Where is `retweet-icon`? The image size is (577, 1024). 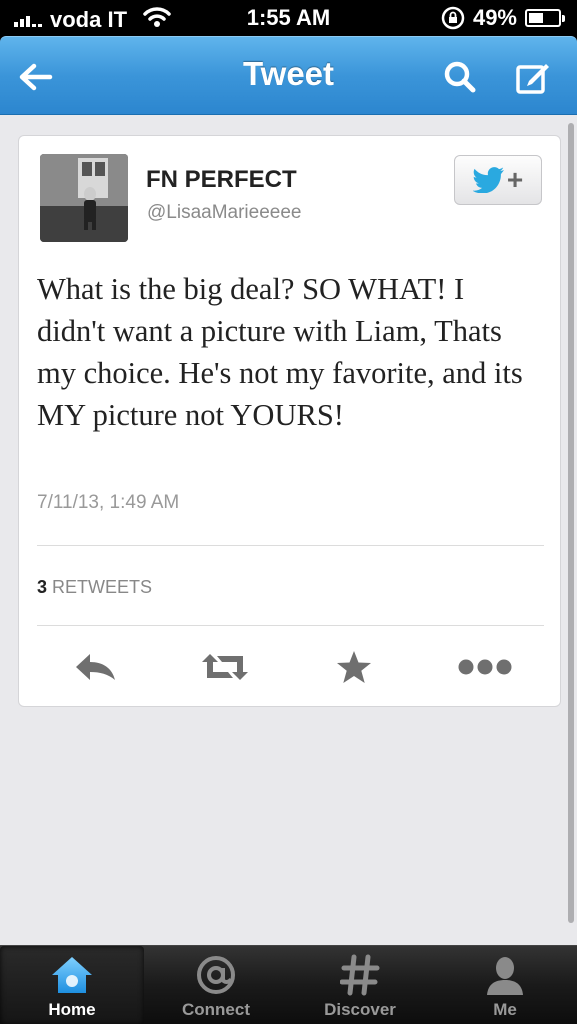 retweet-icon is located at coordinates (225, 667).